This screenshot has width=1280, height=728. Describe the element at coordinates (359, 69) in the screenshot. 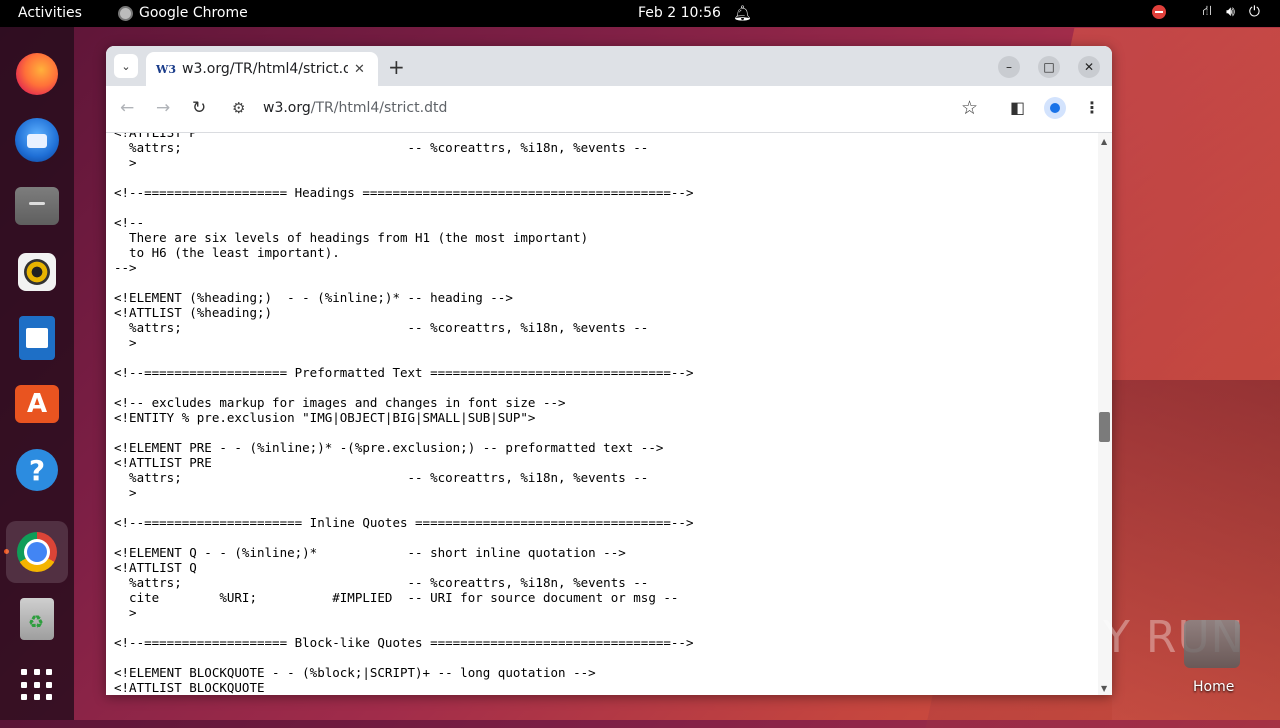

I see `tab-close-icon: ✕` at that location.